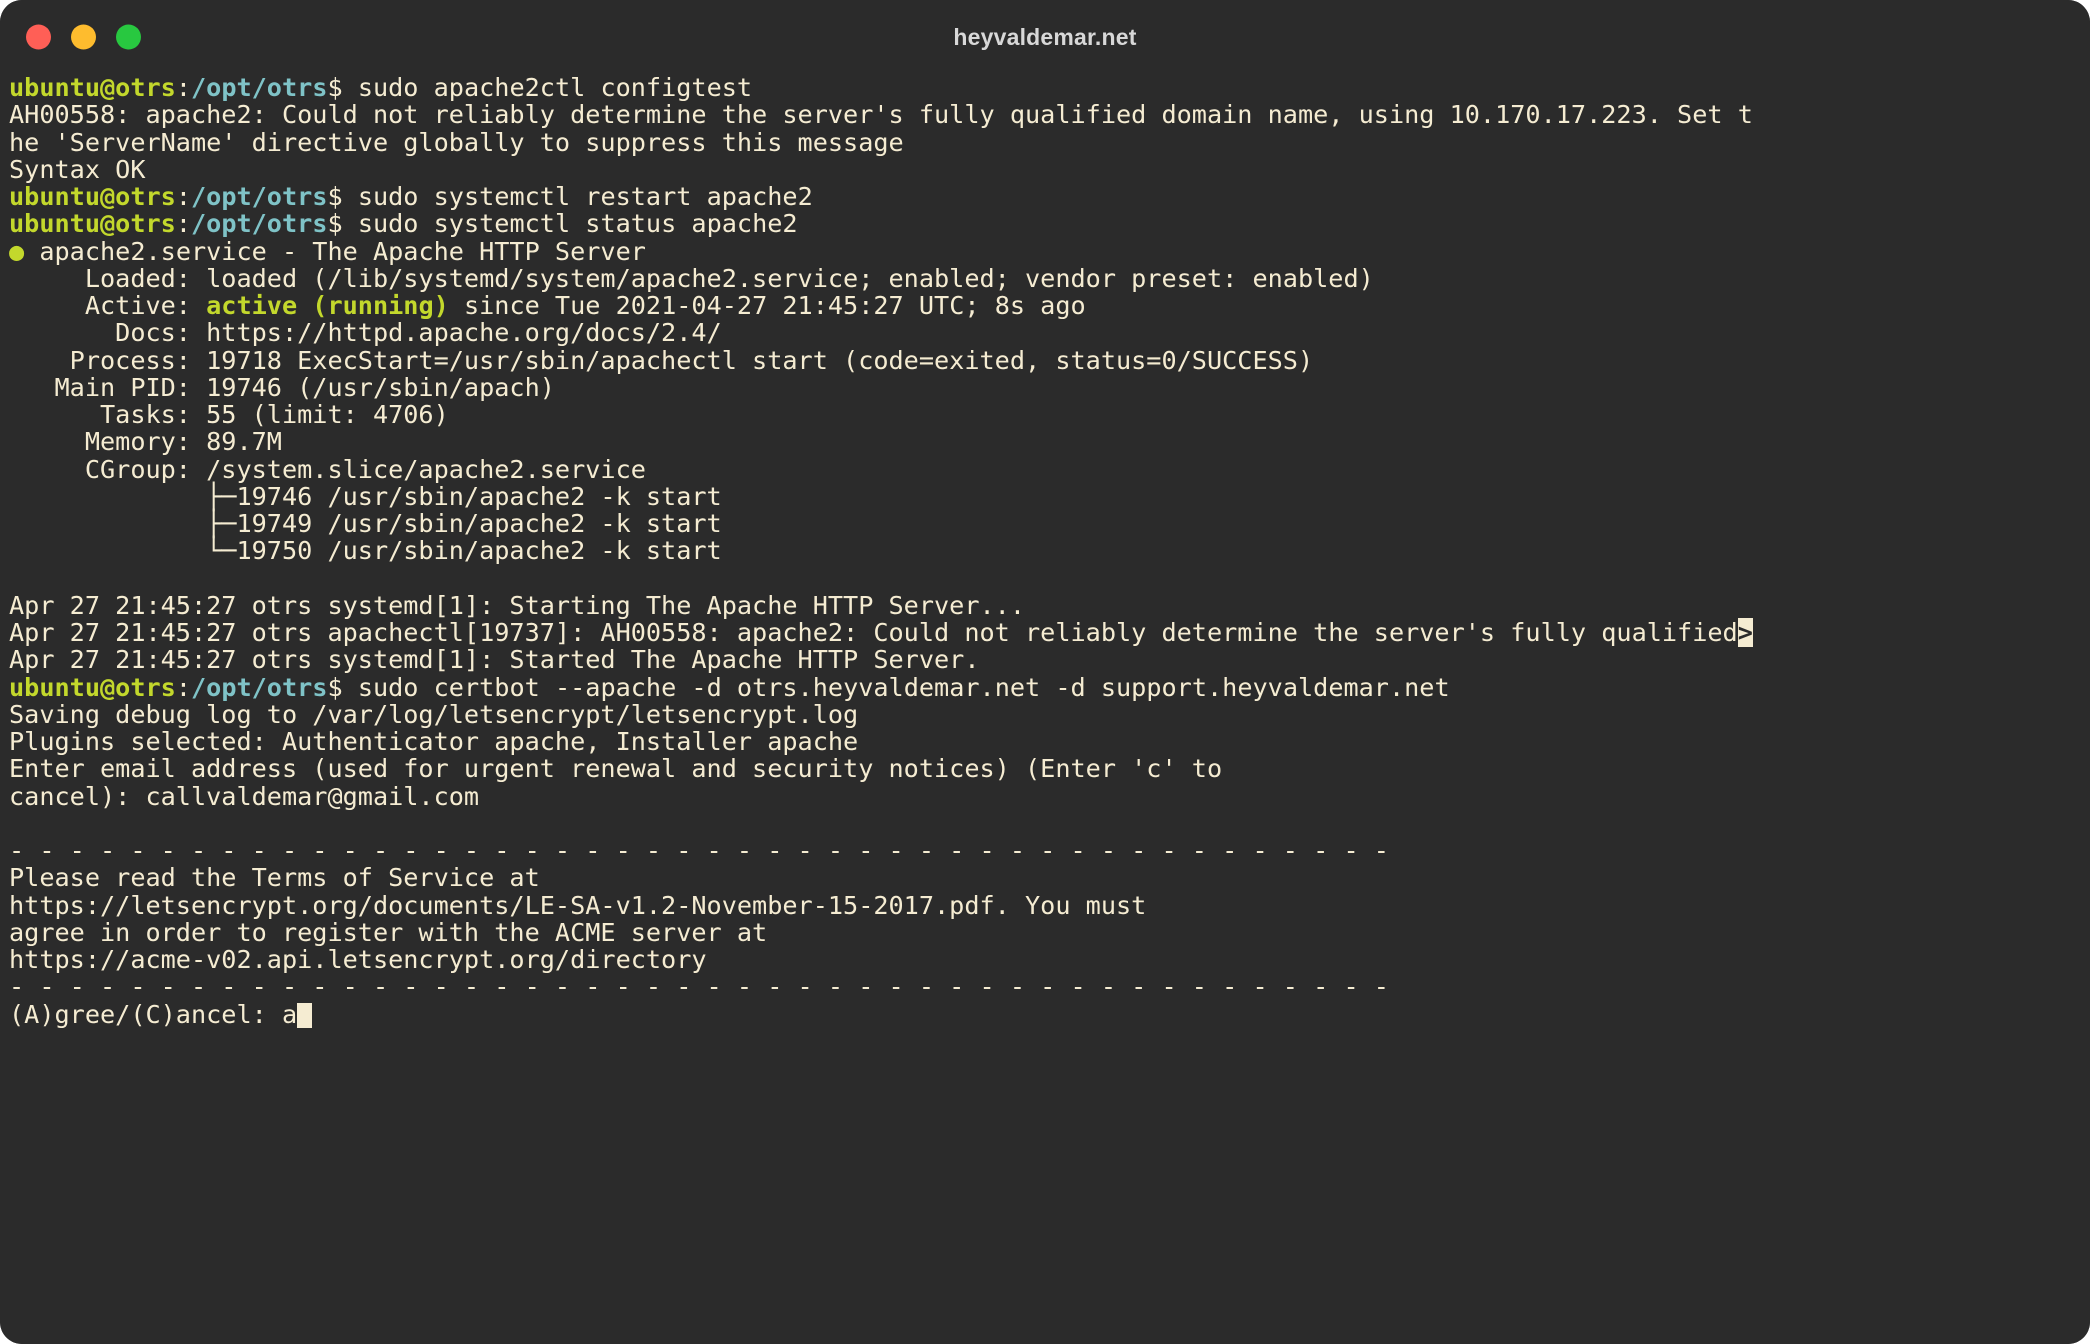 The height and width of the screenshot is (1344, 2090). I want to click on terminal-output-line: CGroup: /system.slice/apache2.service, so click(1049, 469).